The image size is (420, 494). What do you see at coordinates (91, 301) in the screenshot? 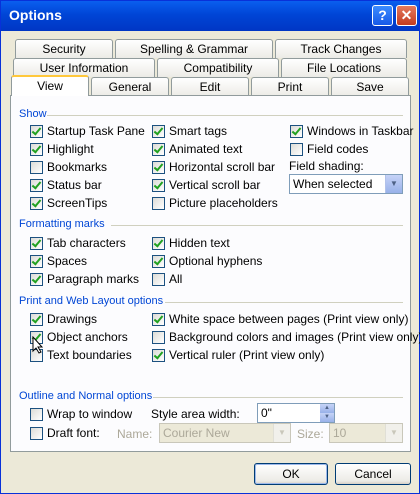
I see `print-web-section-title: Print and Web Layout options` at bounding box center [91, 301].